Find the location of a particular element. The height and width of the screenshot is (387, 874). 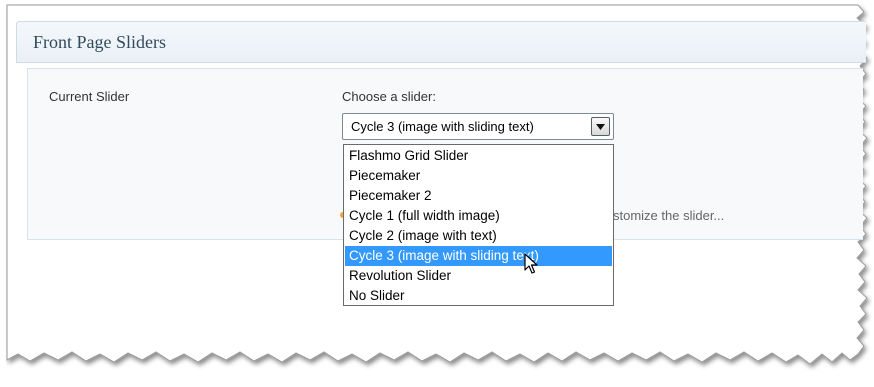

mouse-pointer-icon is located at coordinates (531, 263).